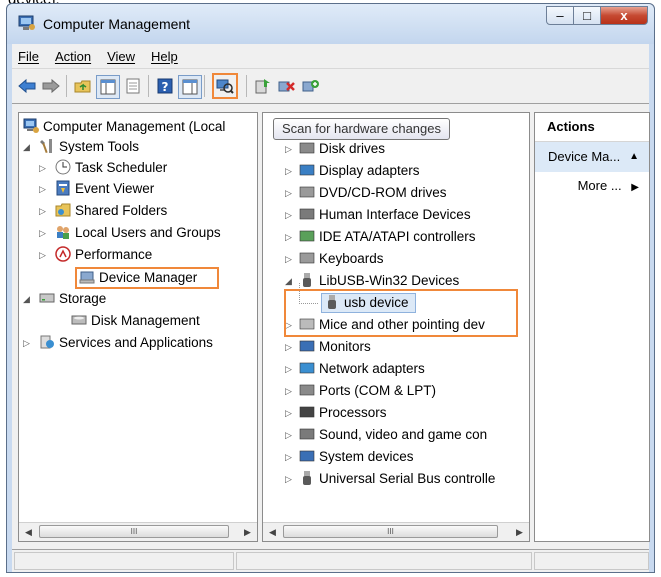  I want to click on submenu-arrow-icon: ▶, so click(635, 187).